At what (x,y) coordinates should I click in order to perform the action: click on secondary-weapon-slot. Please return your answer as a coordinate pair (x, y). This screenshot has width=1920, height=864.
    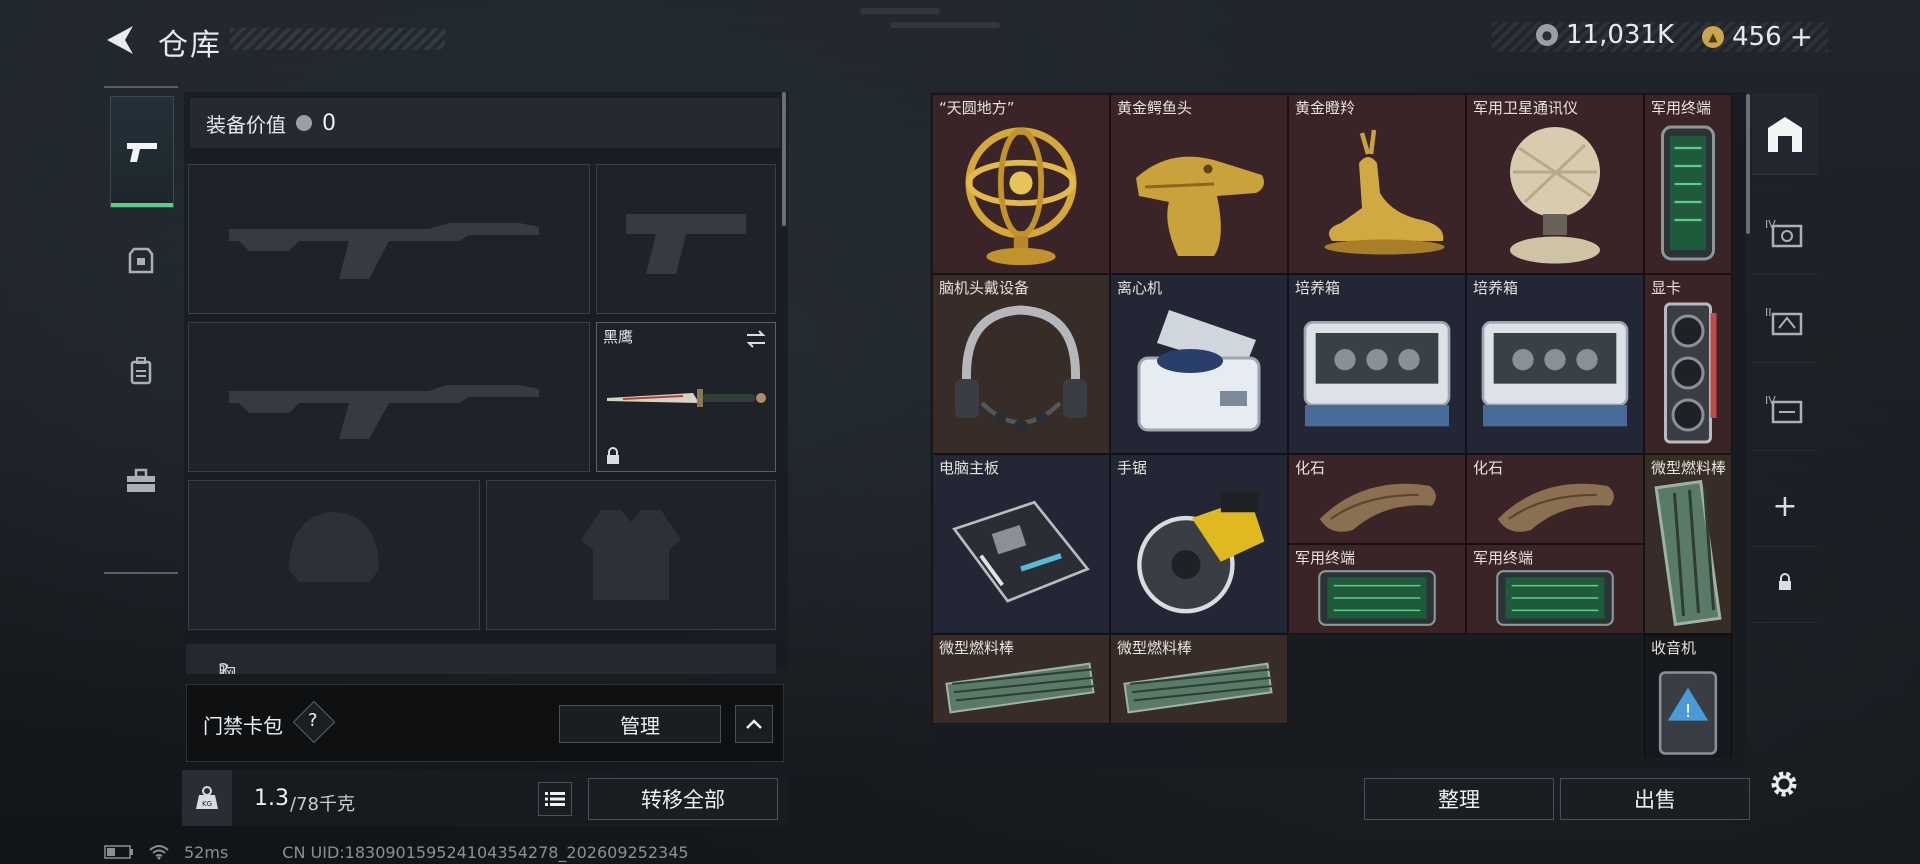
    Looking at the image, I should click on (389, 397).